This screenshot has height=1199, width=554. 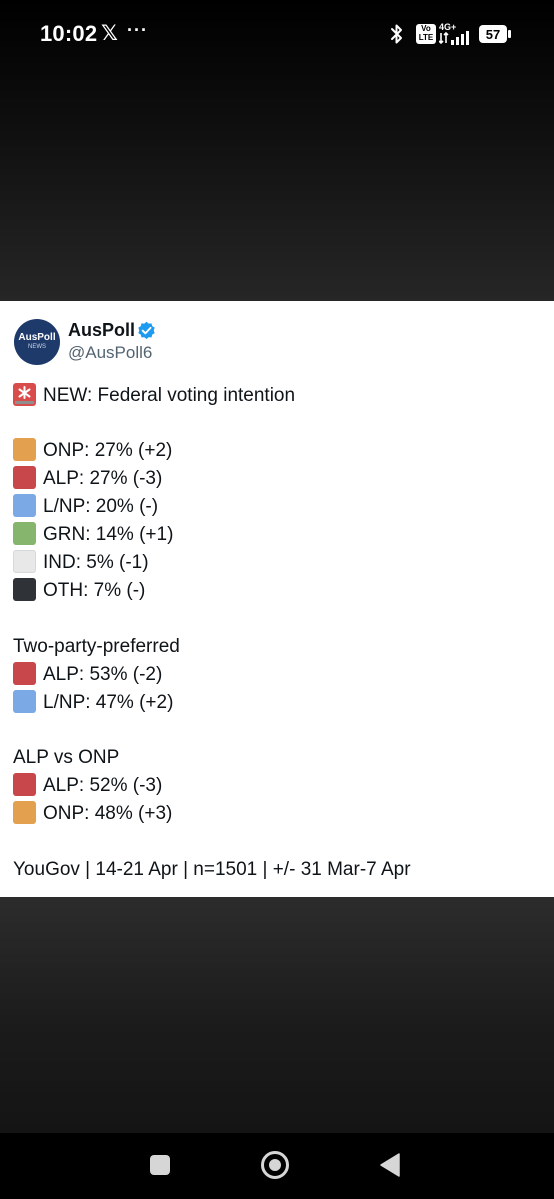 I want to click on recents-icon, so click(x=160, y=1165).